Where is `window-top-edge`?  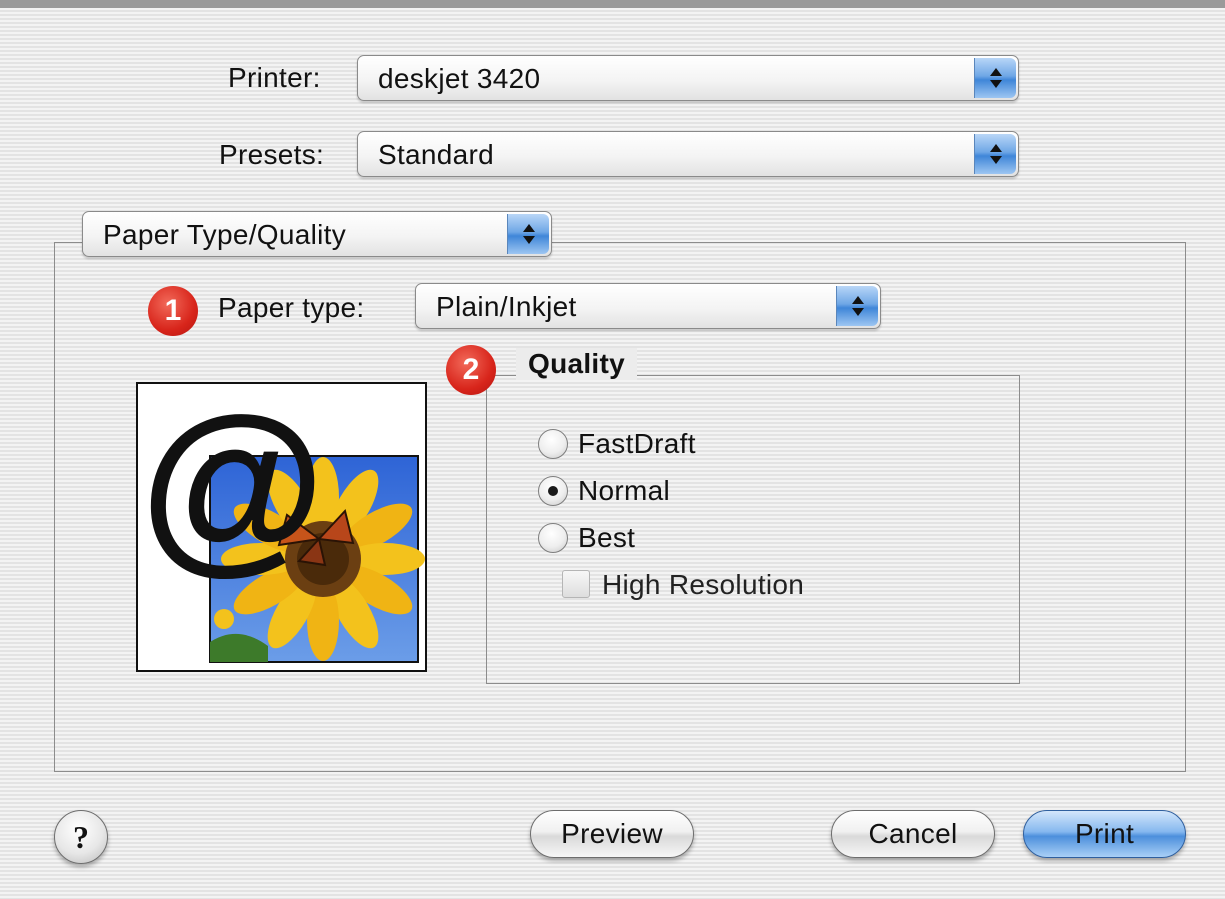
window-top-edge is located at coordinates (612, 4).